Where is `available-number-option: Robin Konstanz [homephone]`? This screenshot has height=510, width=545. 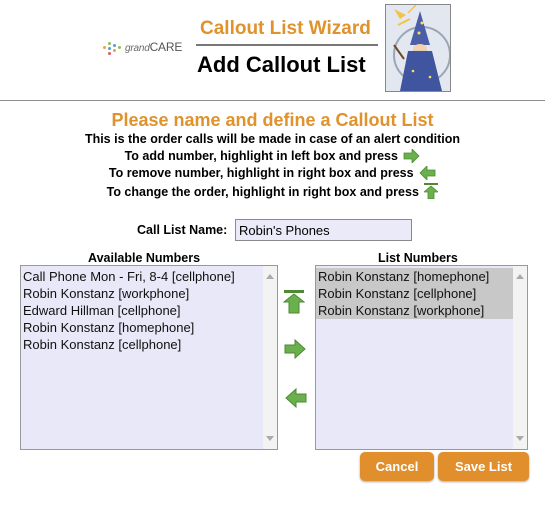 available-number-option: Robin Konstanz [homephone] is located at coordinates (142, 327).